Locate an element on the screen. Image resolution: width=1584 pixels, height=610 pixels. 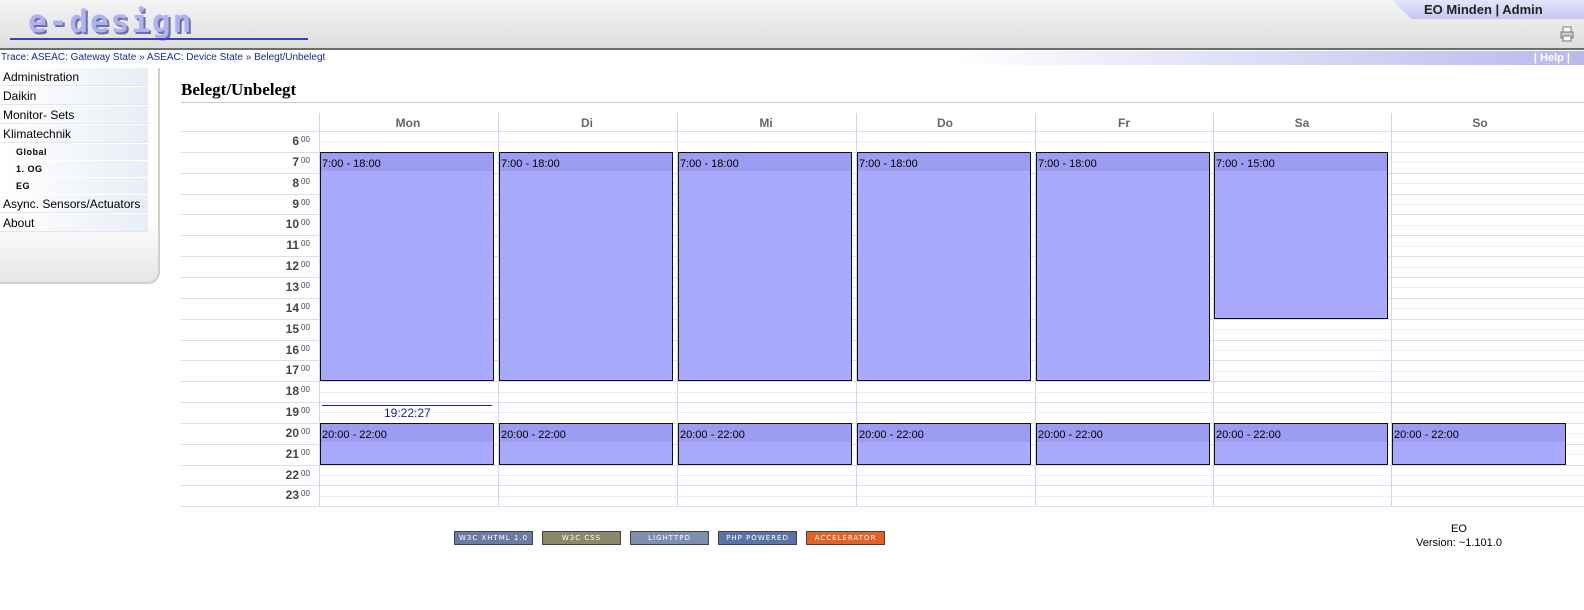
hour-label: 12 00 is located at coordinates (299, 266).